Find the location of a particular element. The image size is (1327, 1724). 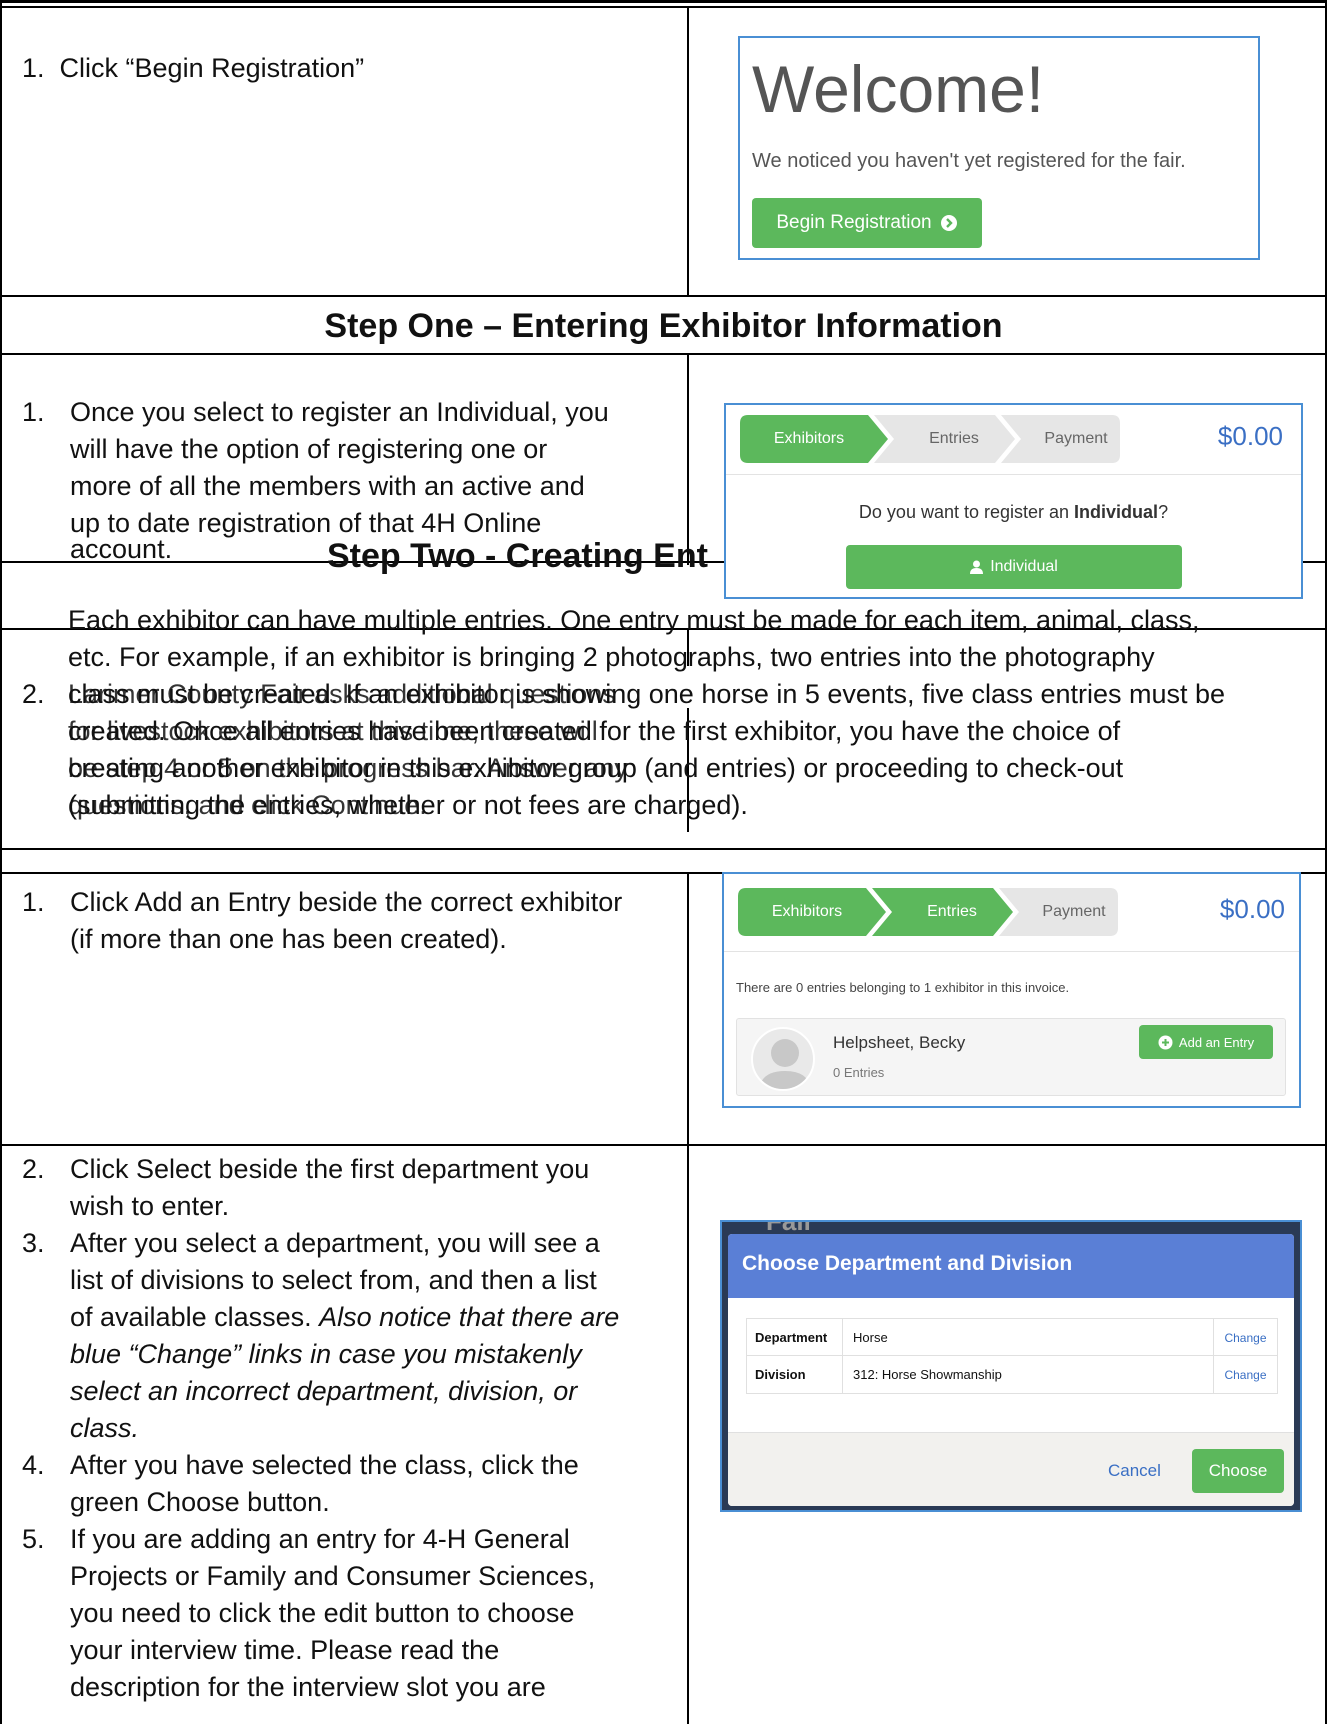

overlap-step-number: 2. is located at coordinates (33, 694).